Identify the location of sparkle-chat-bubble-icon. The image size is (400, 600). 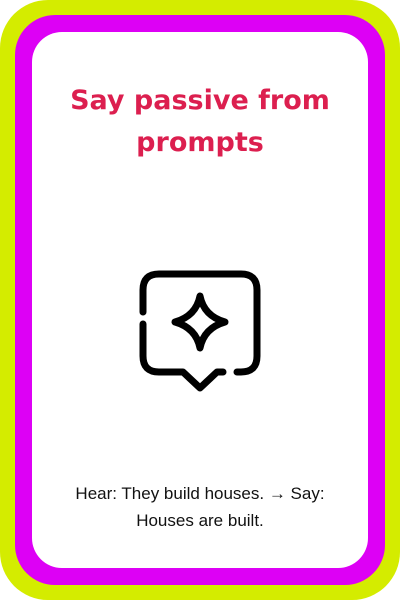
(200, 331).